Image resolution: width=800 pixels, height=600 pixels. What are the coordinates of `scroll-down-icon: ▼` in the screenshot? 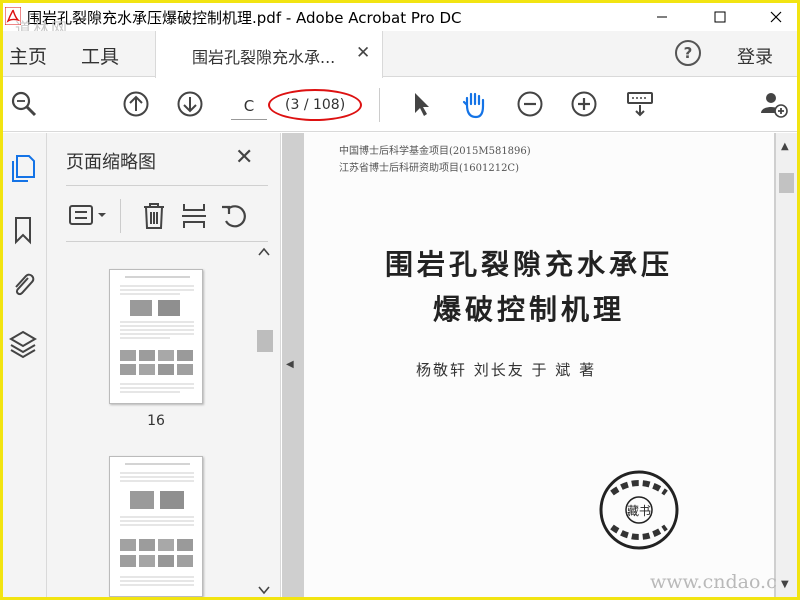 It's located at (785, 584).